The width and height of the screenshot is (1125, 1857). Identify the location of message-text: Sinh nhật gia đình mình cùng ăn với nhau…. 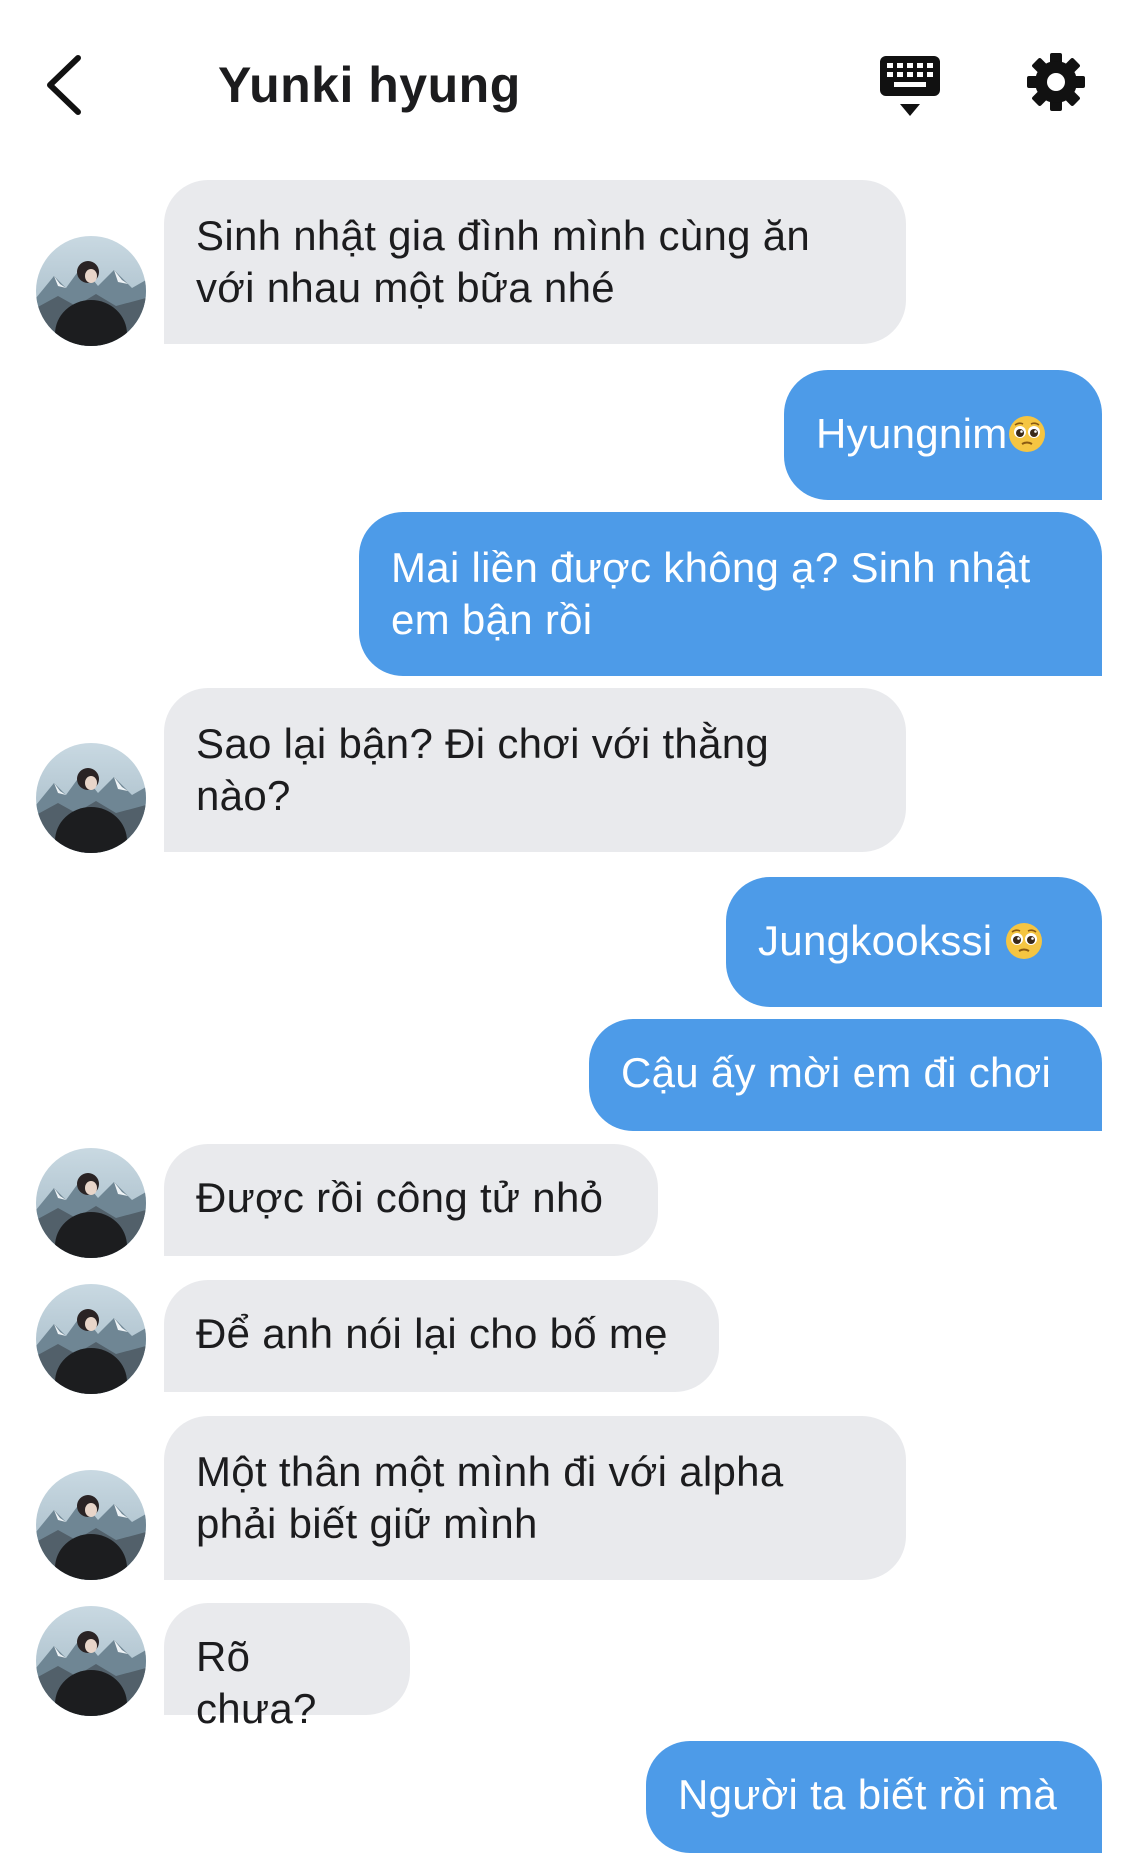
(503, 261).